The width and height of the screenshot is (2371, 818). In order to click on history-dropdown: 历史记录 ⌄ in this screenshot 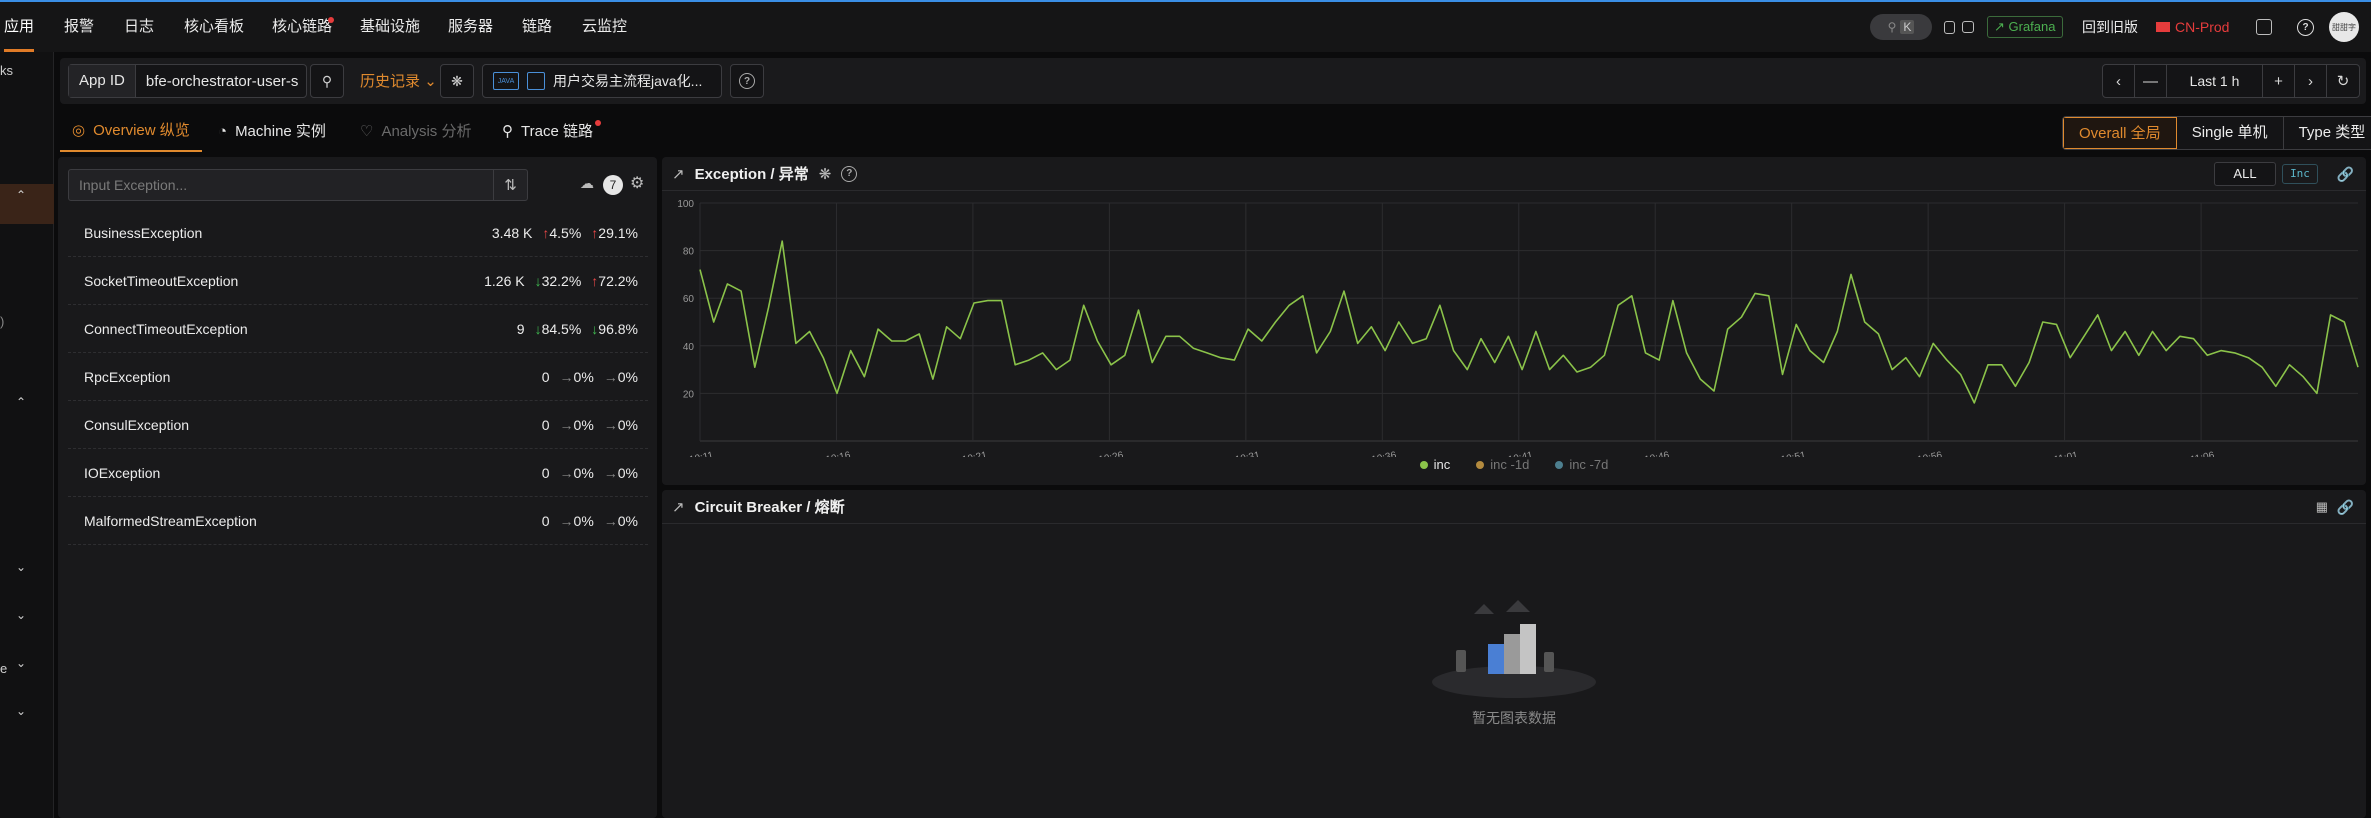, I will do `click(398, 80)`.